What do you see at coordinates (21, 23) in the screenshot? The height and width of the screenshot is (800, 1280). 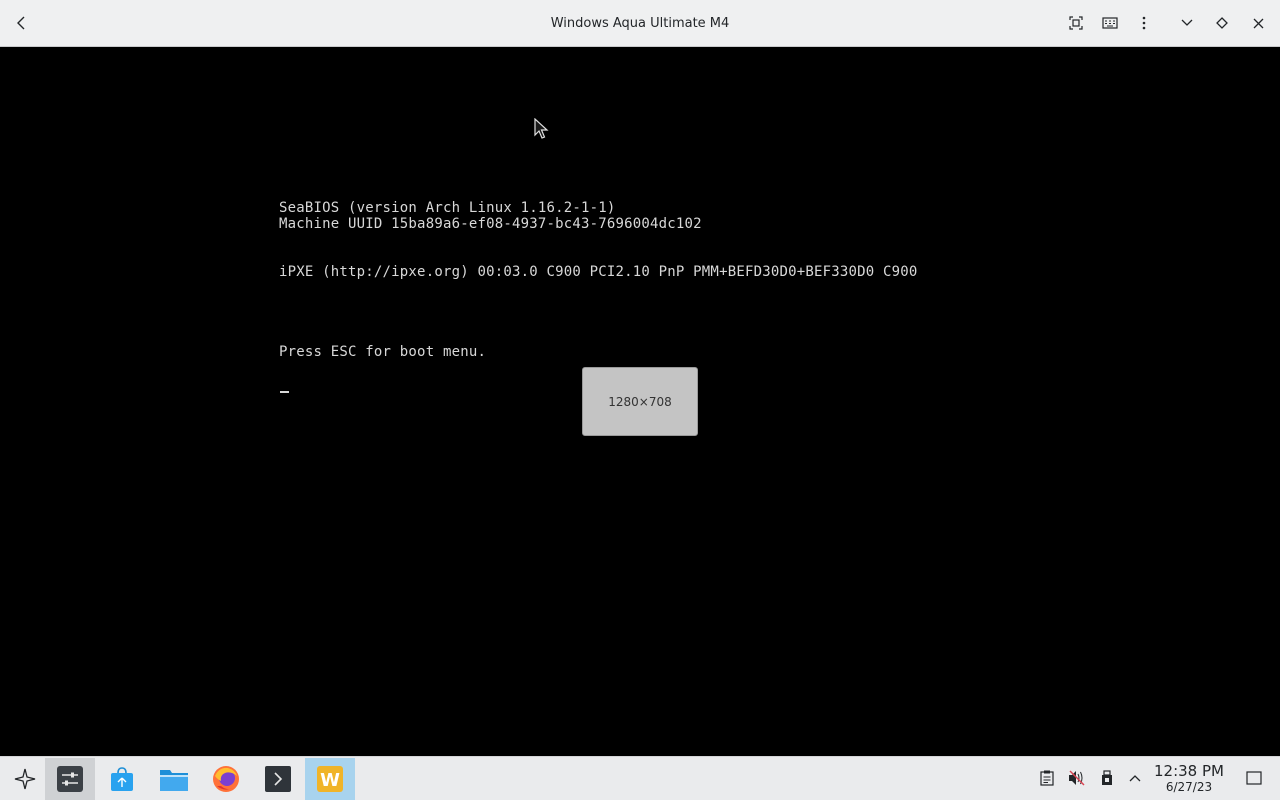 I see `back-arrow-icon` at bounding box center [21, 23].